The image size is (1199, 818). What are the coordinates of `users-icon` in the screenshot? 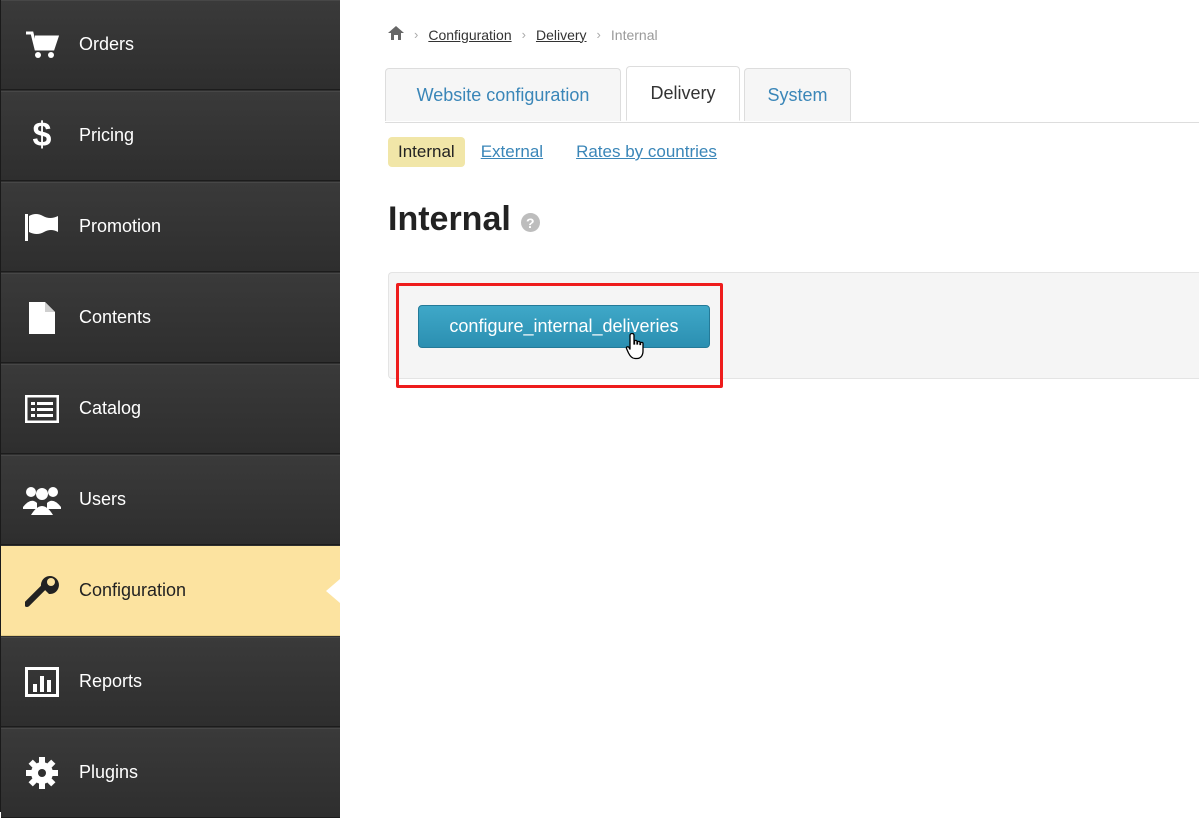 It's located at (42, 500).